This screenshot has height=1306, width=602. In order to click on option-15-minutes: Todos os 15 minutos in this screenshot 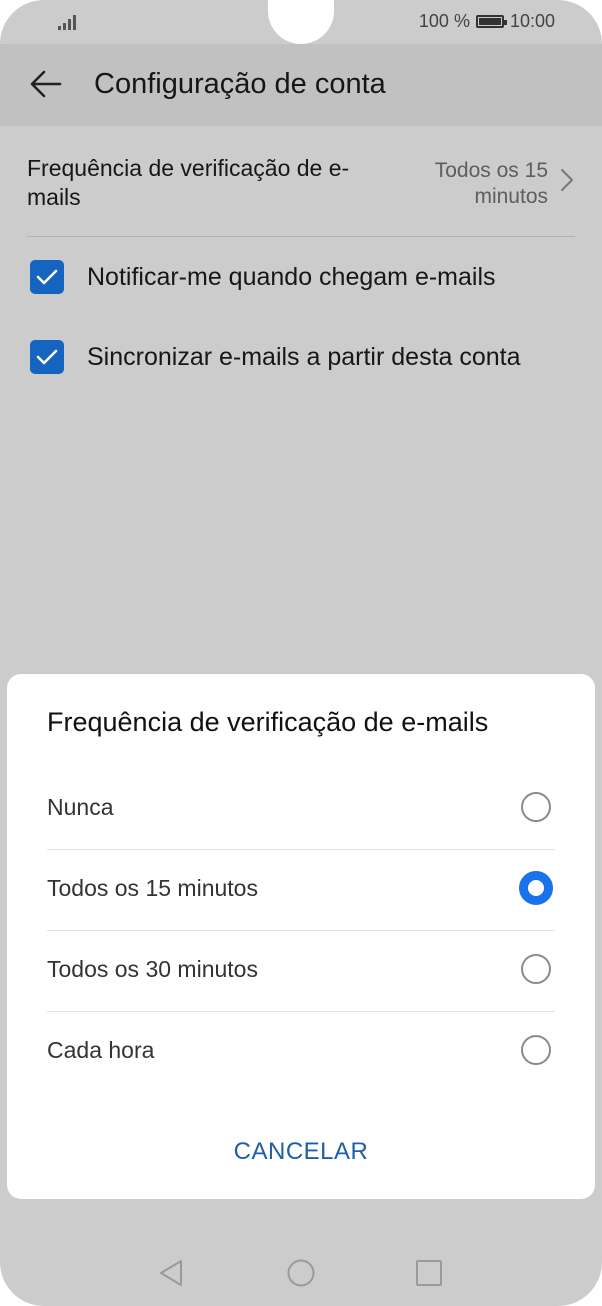, I will do `click(301, 890)`.